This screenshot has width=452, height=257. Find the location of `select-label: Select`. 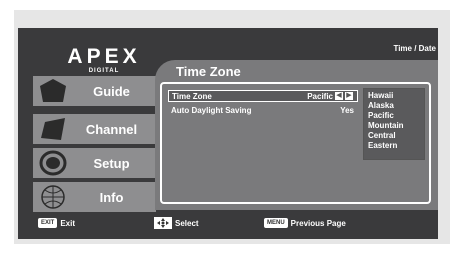

select-label: Select is located at coordinates (187, 223).